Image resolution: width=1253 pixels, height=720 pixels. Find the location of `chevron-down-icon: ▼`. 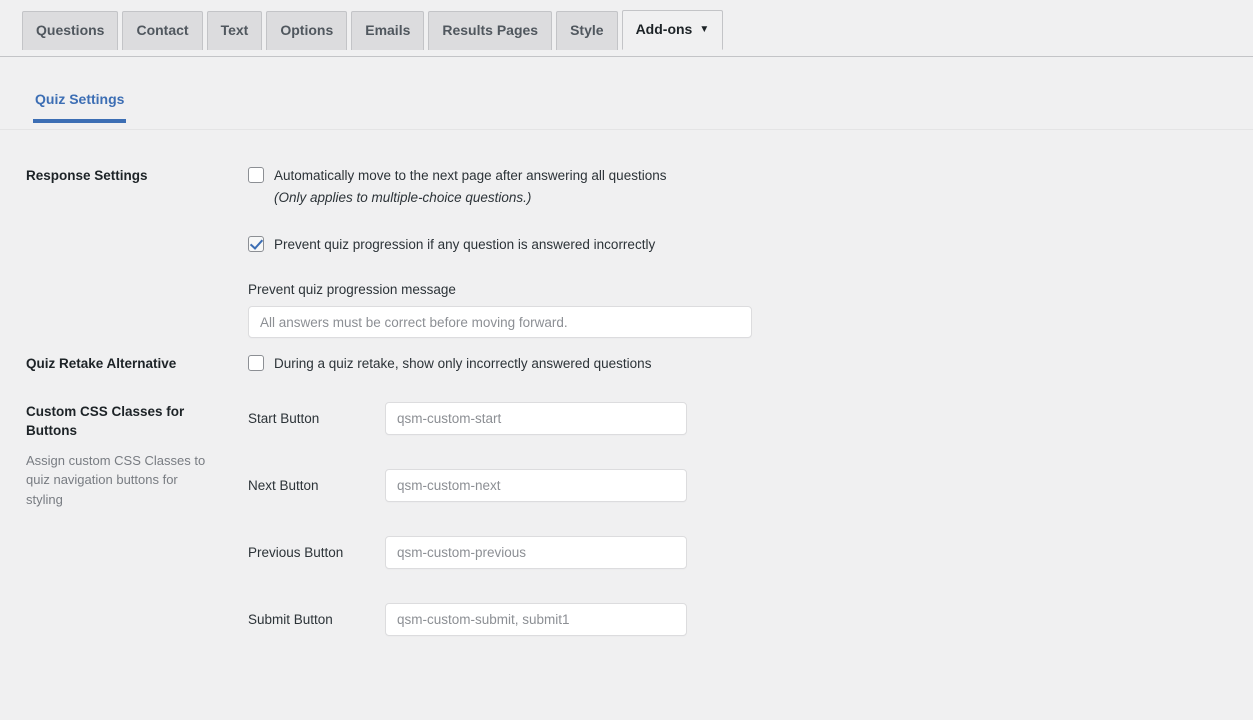

chevron-down-icon: ▼ is located at coordinates (704, 30).